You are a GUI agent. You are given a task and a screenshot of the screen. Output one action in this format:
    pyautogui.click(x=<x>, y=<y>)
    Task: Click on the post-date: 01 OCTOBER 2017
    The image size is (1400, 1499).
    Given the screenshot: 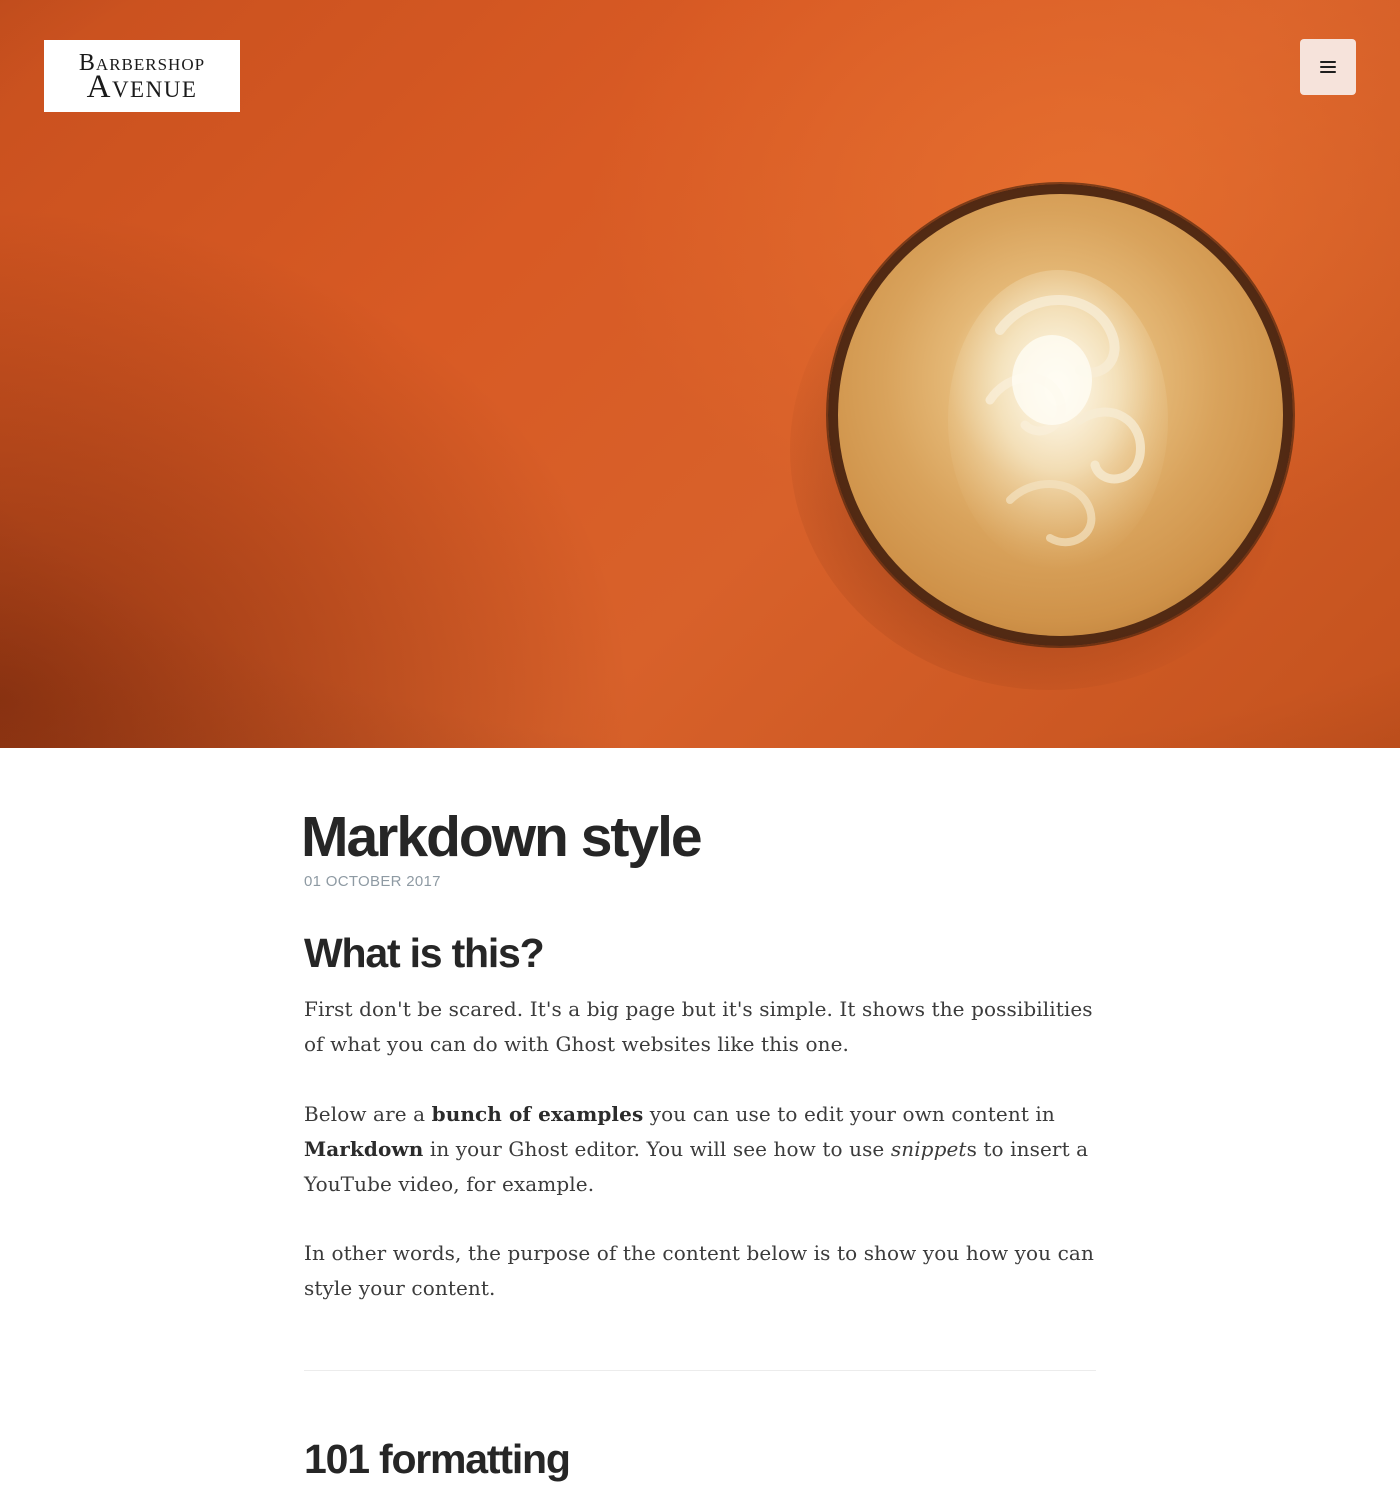 What is the action you would take?
    pyautogui.click(x=372, y=881)
    